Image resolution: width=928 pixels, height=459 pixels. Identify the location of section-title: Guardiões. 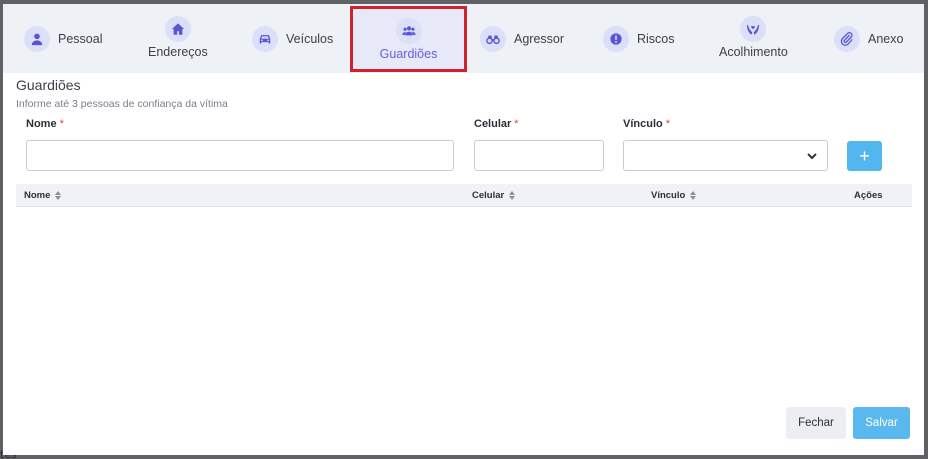
(48, 85).